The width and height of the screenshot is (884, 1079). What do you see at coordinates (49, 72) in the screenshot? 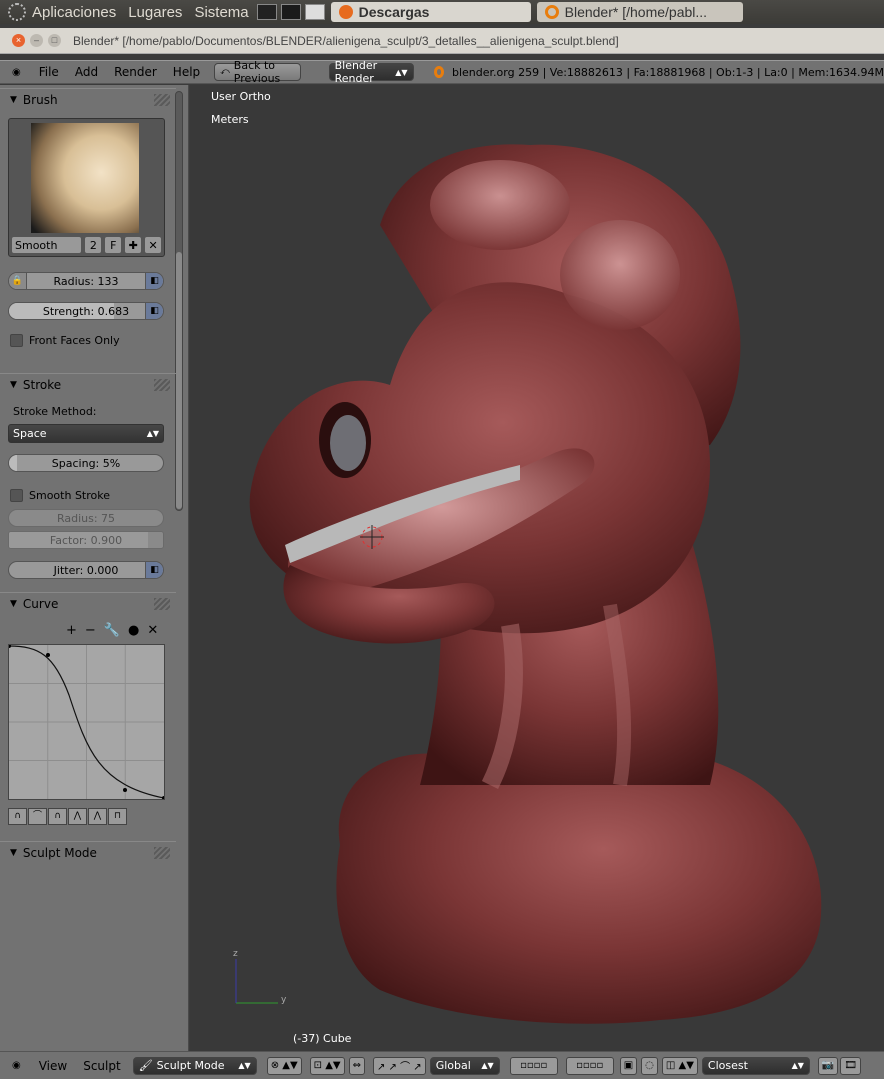
I see `menu-file: File` at bounding box center [49, 72].